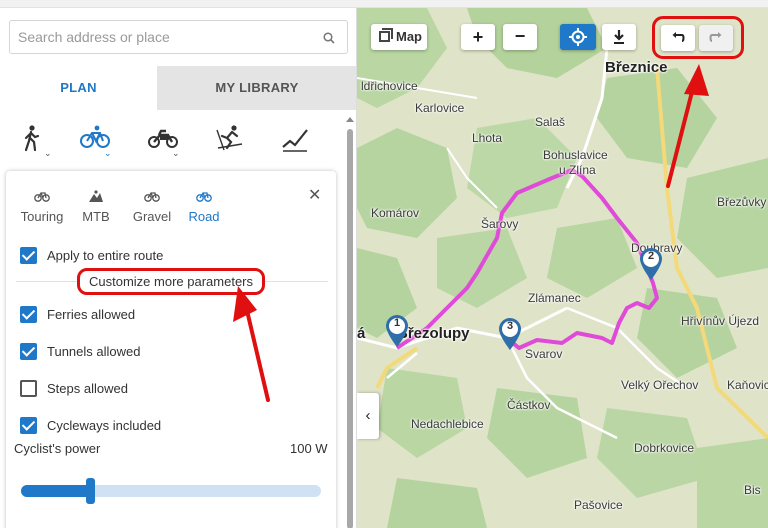  Describe the element at coordinates (510, 334) in the screenshot. I see `waypoint-marker: 3` at that location.